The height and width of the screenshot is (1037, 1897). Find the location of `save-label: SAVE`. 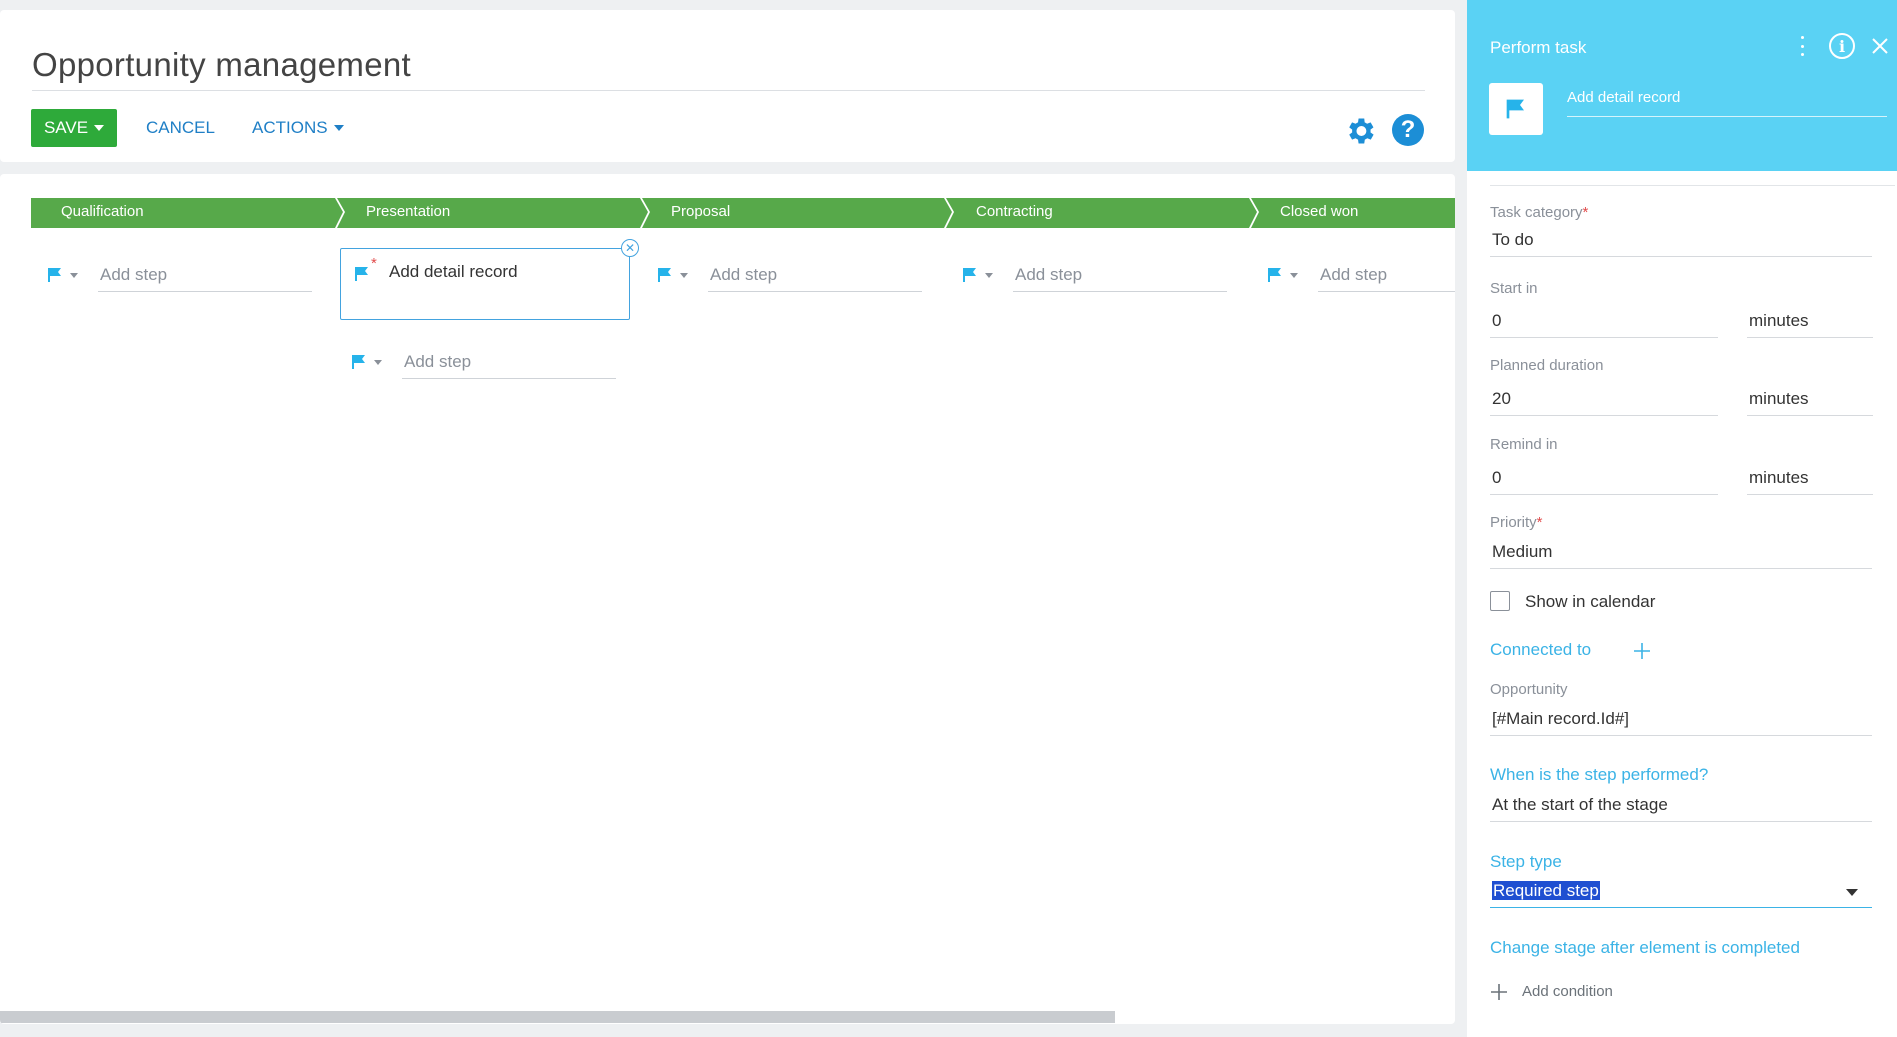

save-label: SAVE is located at coordinates (66, 127).